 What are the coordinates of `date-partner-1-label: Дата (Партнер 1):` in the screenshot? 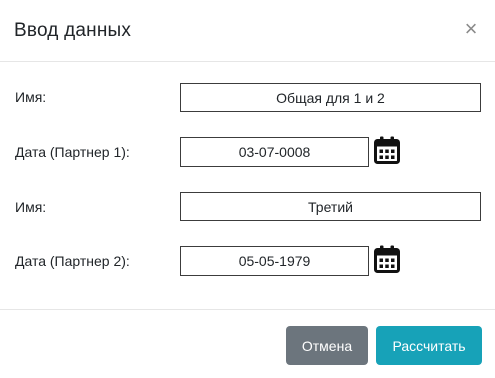 It's located at (72, 152).